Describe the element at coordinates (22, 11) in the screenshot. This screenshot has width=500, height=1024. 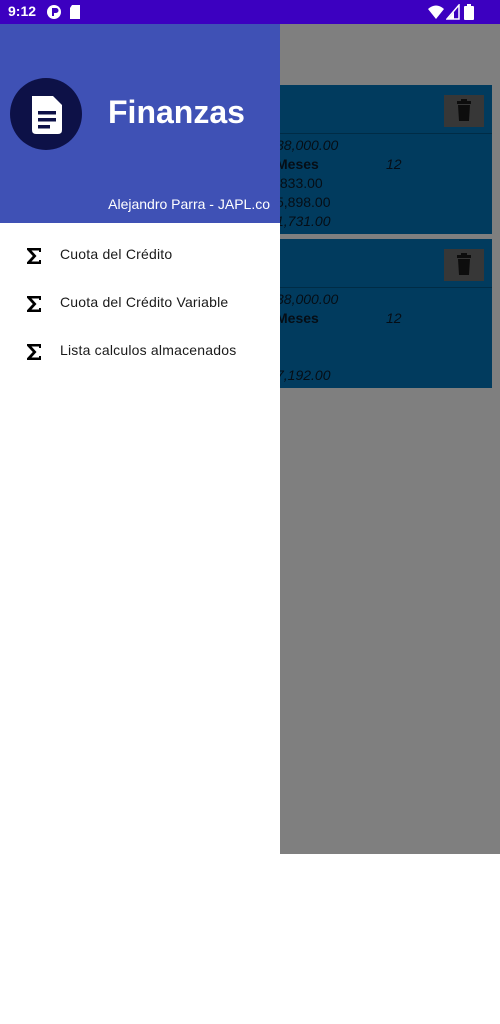
I see `status-time: 9:12` at that location.